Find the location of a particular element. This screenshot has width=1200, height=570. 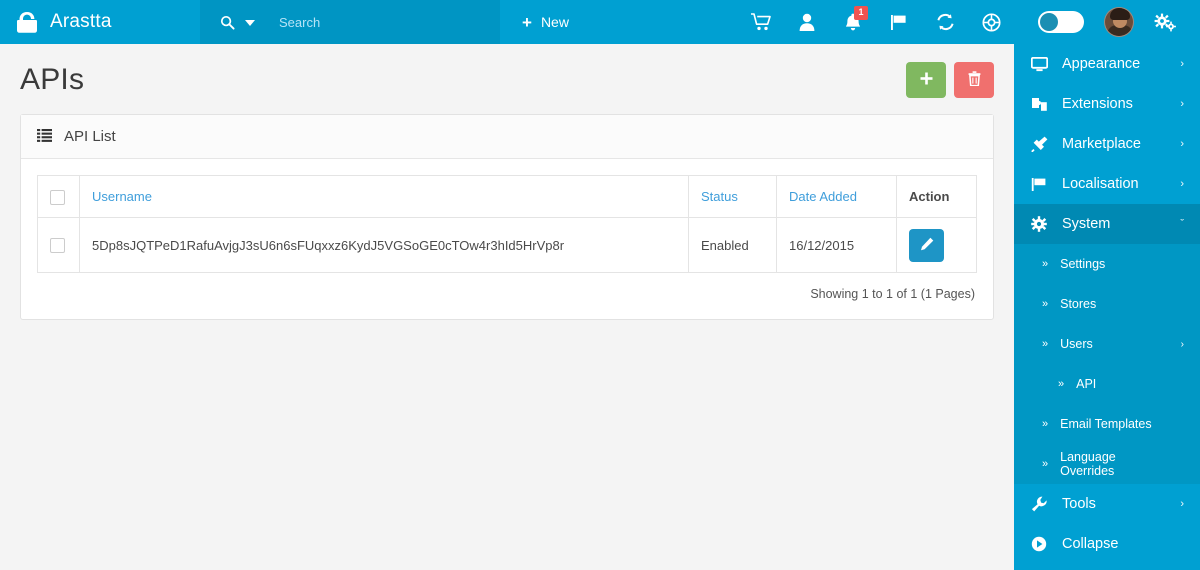

arastta-logo-icon is located at coordinates (27, 22).